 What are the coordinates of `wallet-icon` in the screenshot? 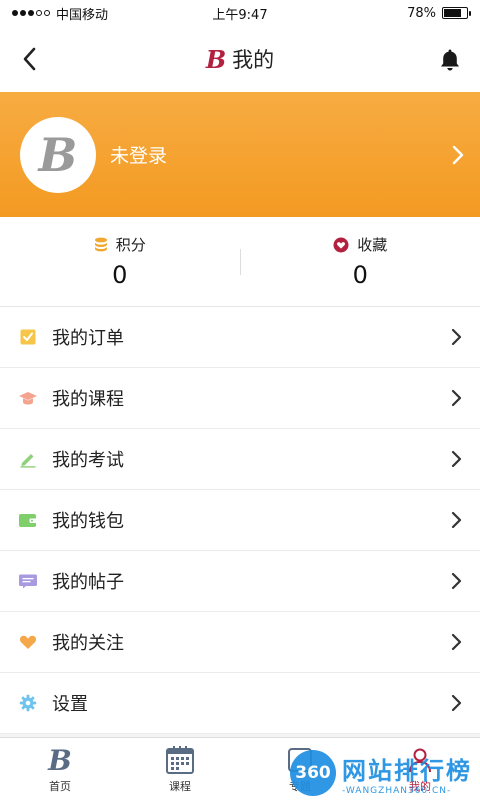 It's located at (28, 520).